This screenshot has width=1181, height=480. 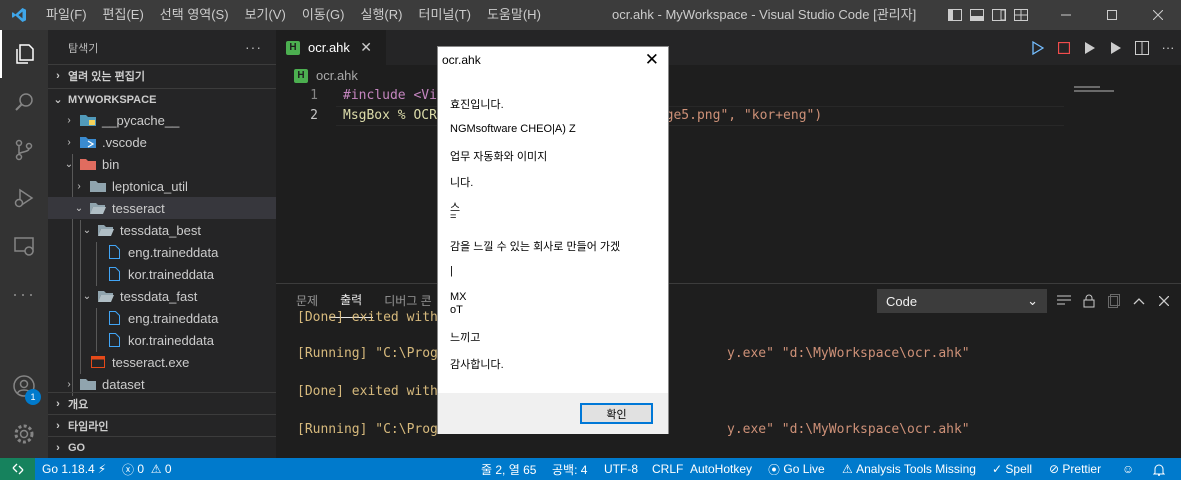 What do you see at coordinates (1021, 15) in the screenshot?
I see `customize-layout-icon` at bounding box center [1021, 15].